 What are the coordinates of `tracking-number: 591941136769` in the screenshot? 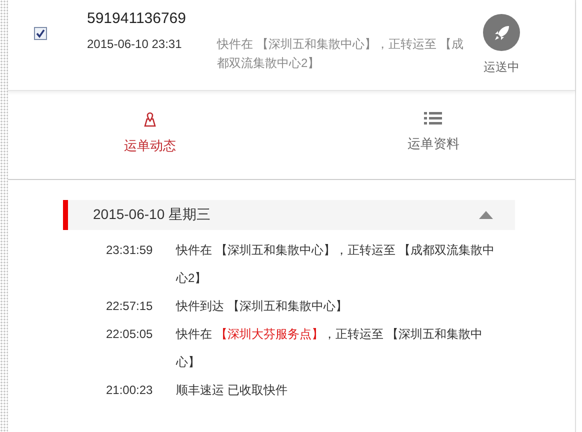 It's located at (137, 18).